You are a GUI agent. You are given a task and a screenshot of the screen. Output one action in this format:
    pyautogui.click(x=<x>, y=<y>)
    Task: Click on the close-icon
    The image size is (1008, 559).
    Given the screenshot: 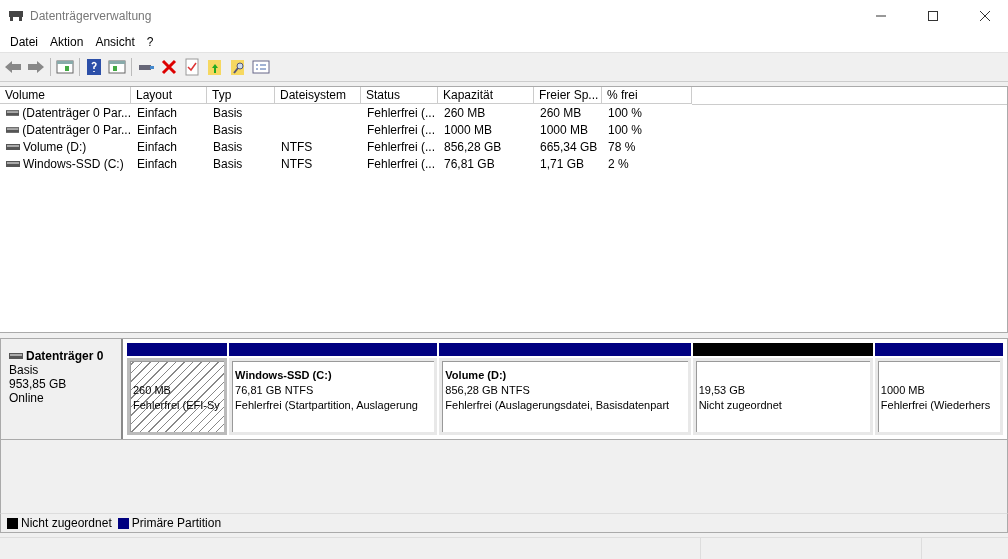 What is the action you would take?
    pyautogui.click(x=985, y=16)
    